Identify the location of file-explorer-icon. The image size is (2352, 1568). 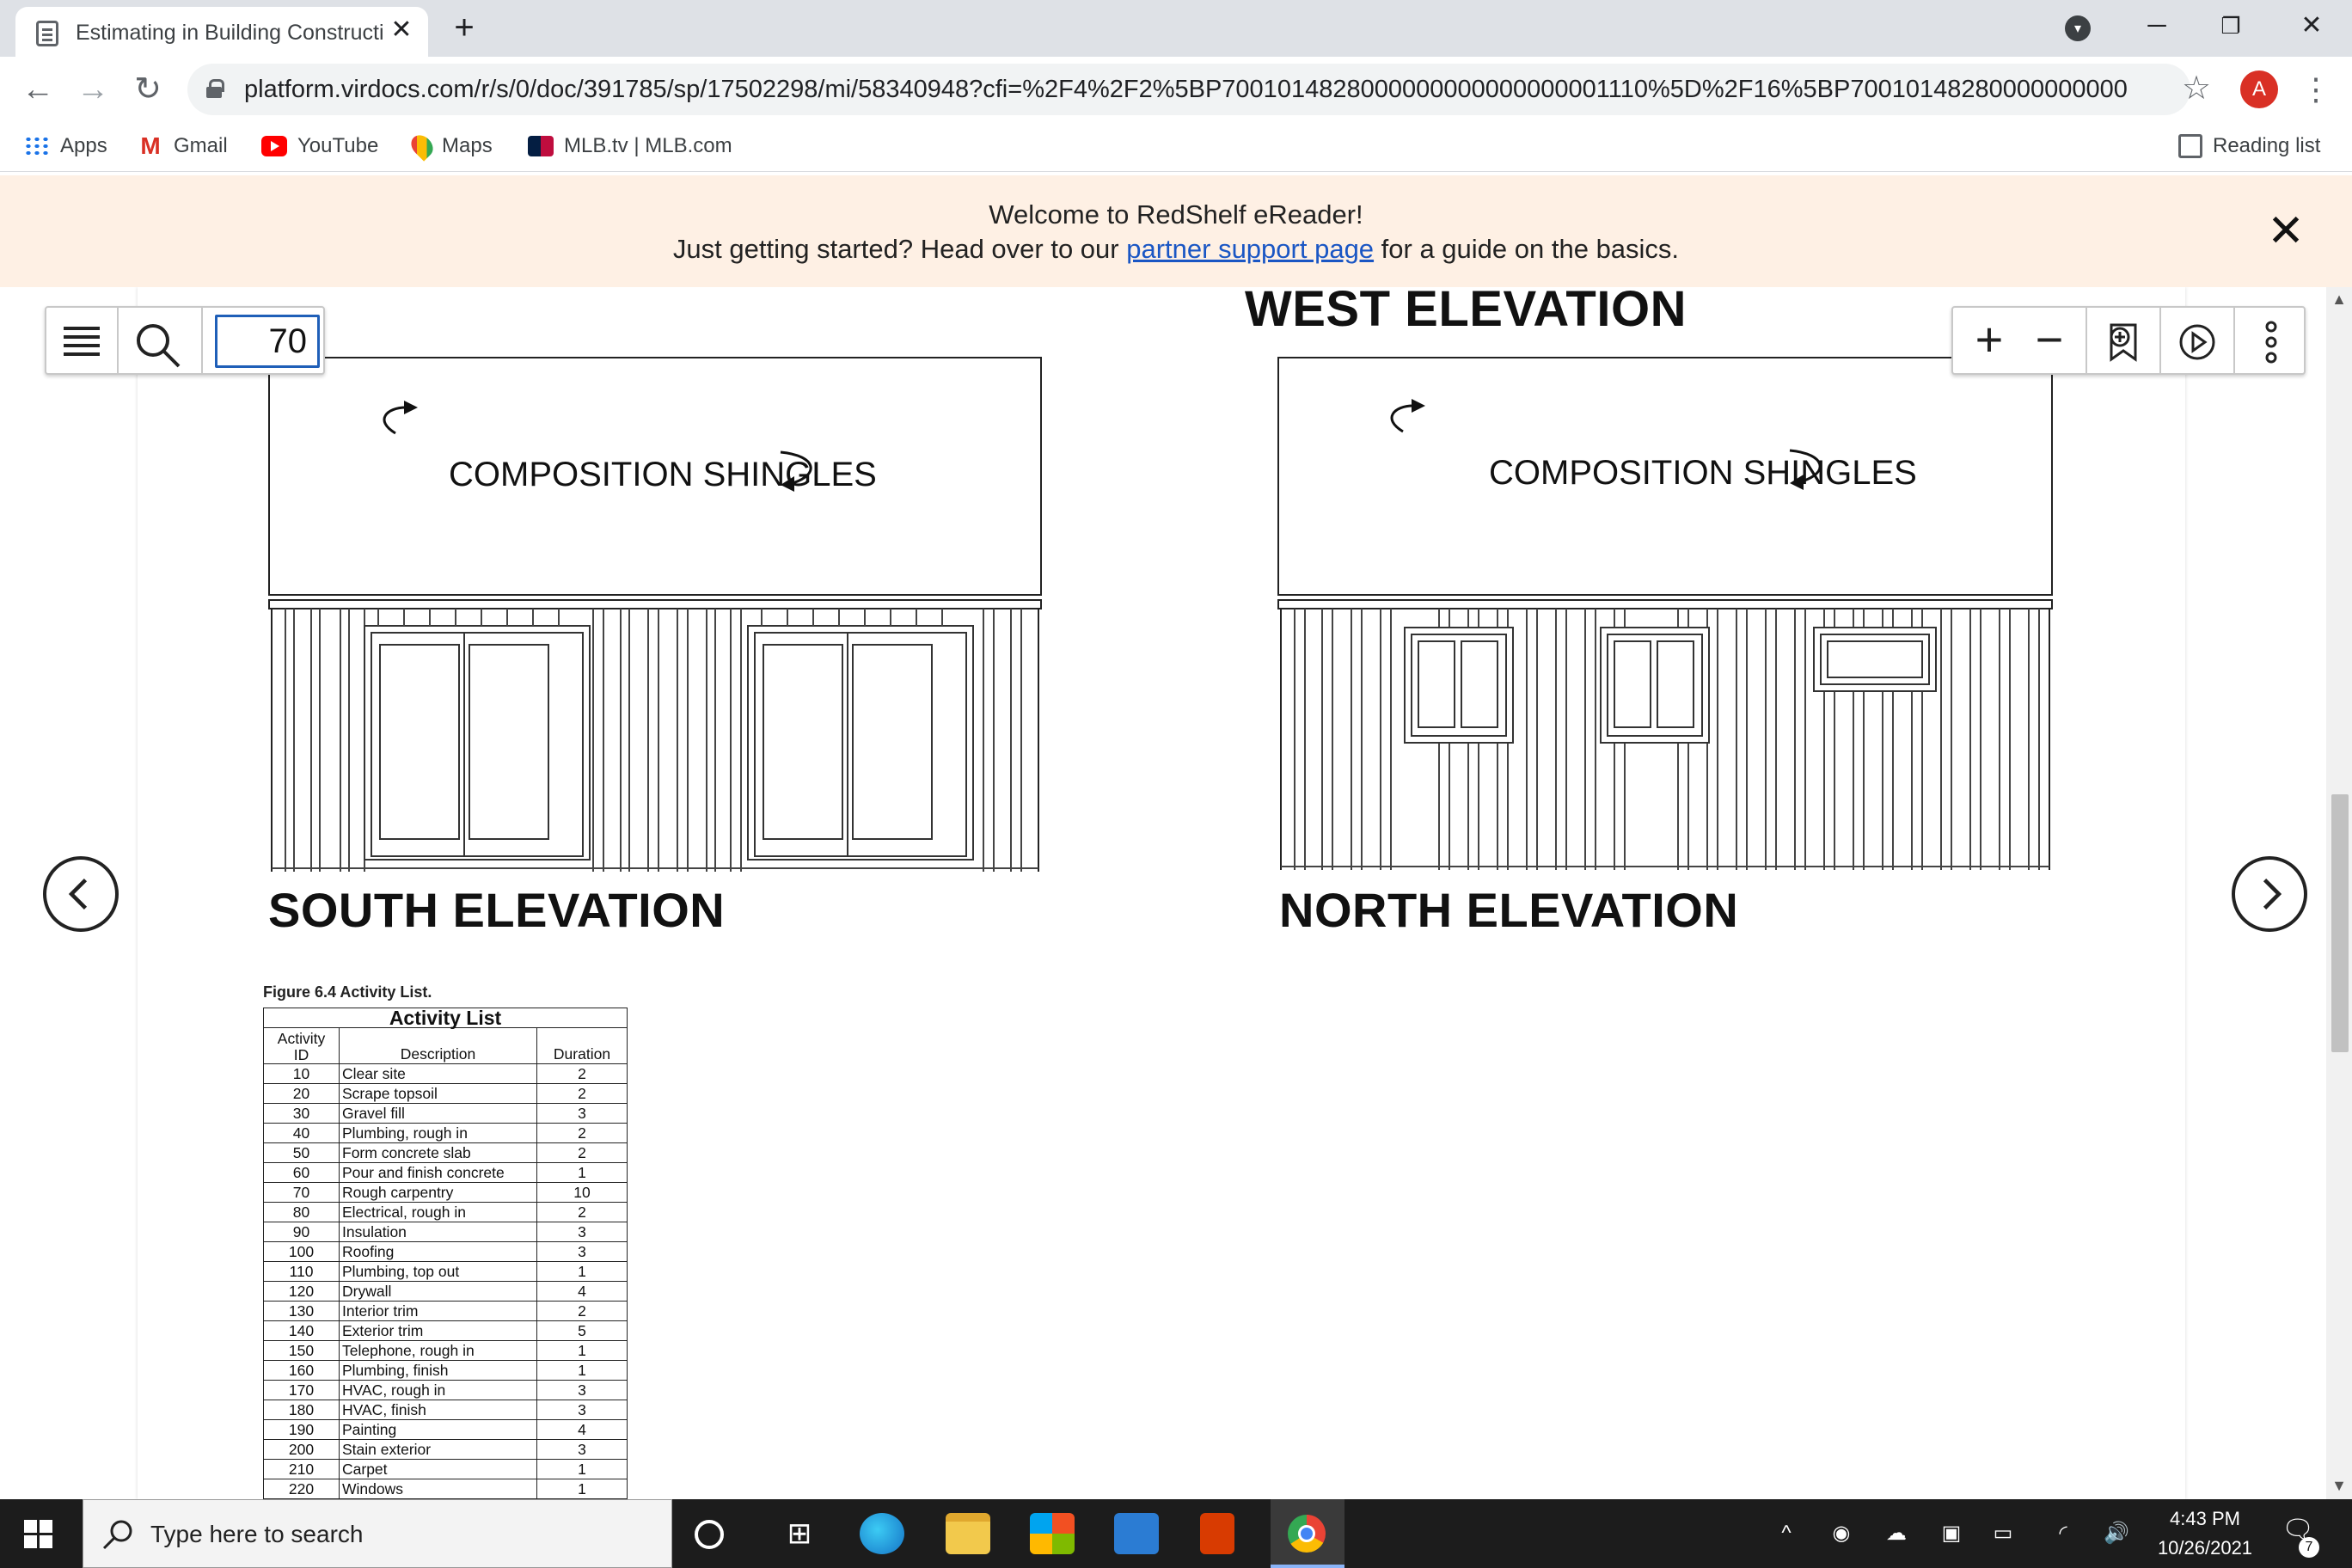
(968, 1533).